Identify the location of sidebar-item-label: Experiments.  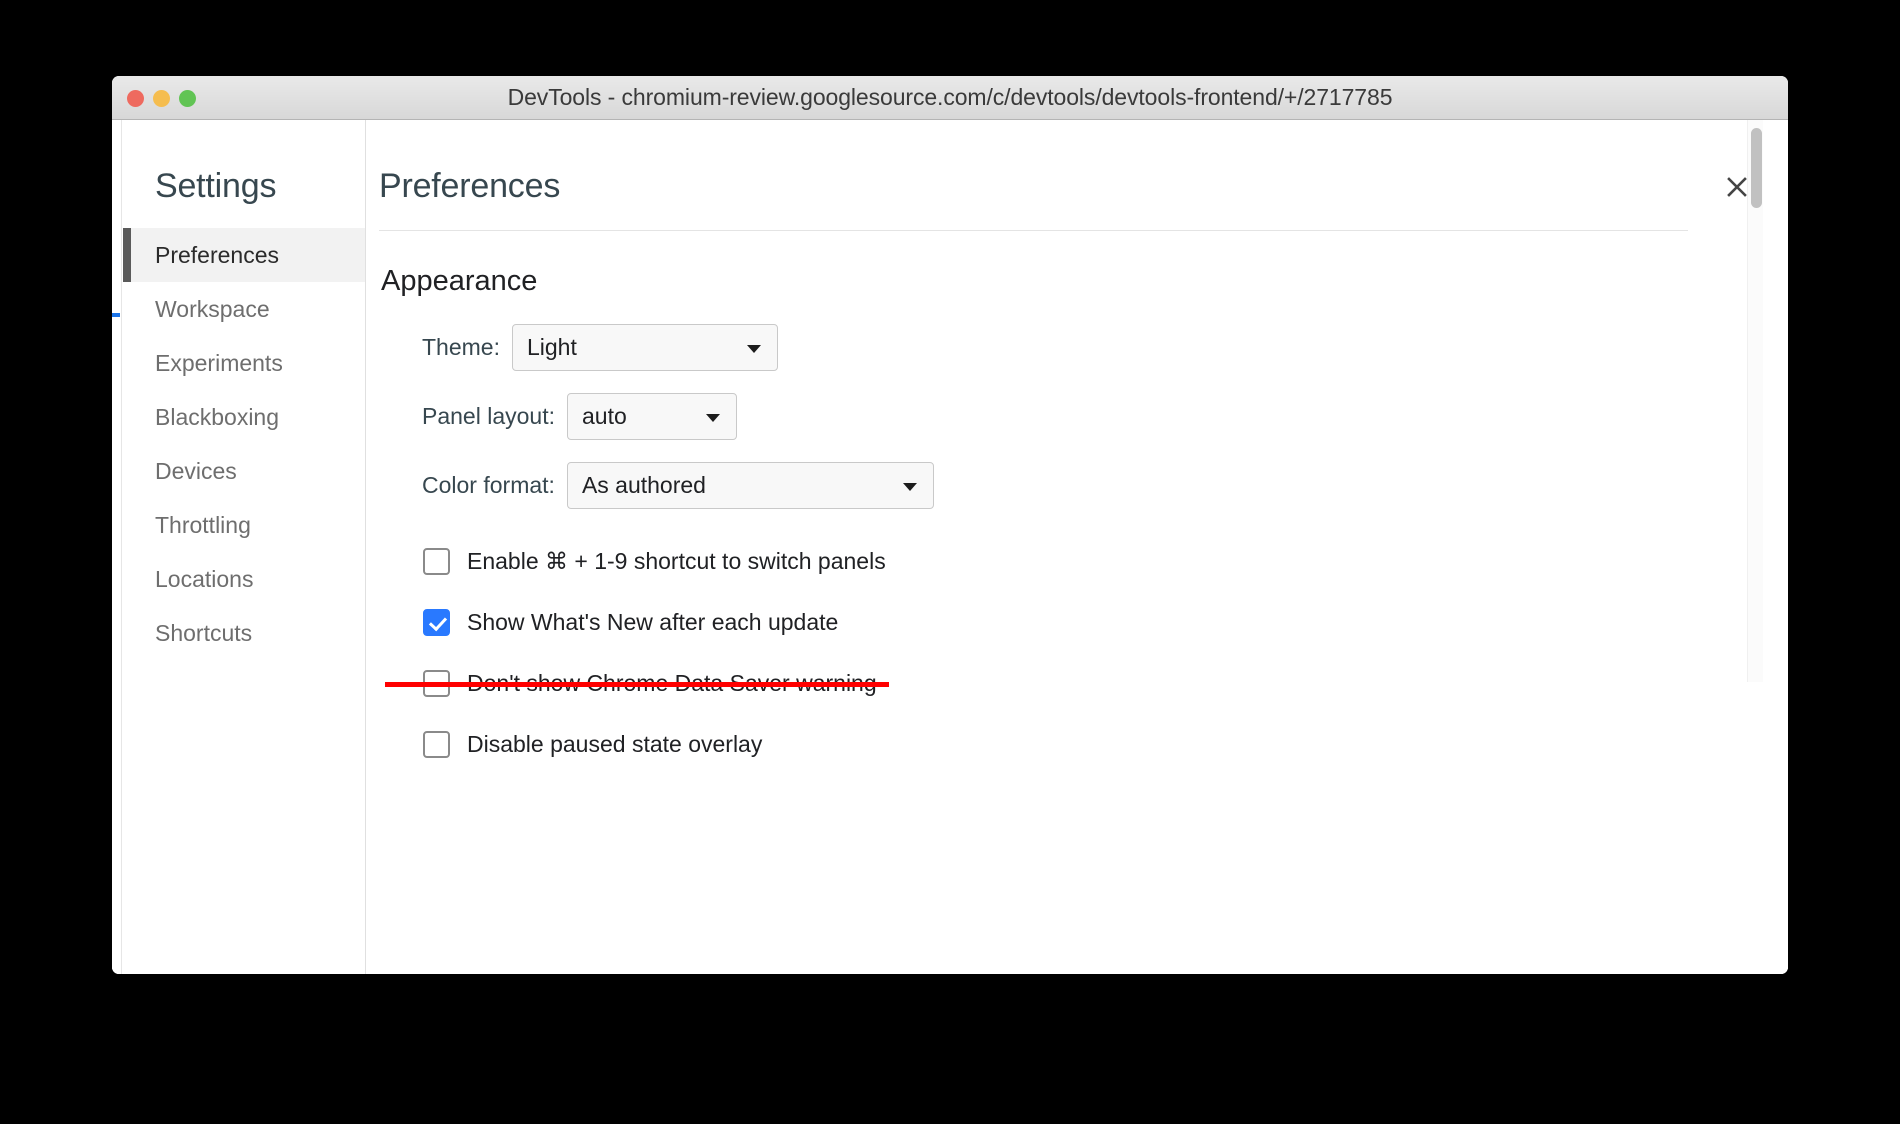
(219, 362).